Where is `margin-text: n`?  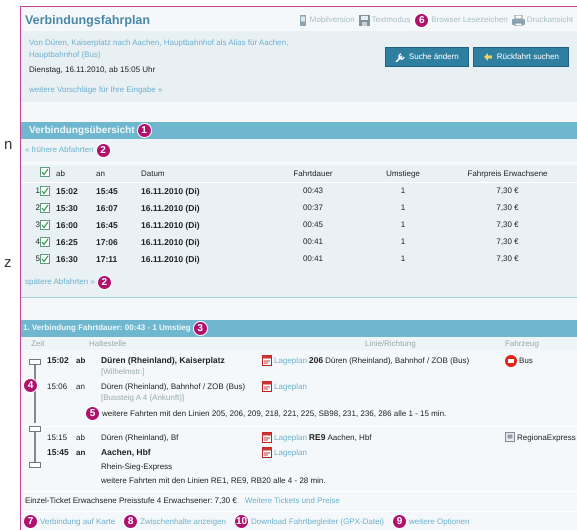 margin-text: n is located at coordinates (8, 145).